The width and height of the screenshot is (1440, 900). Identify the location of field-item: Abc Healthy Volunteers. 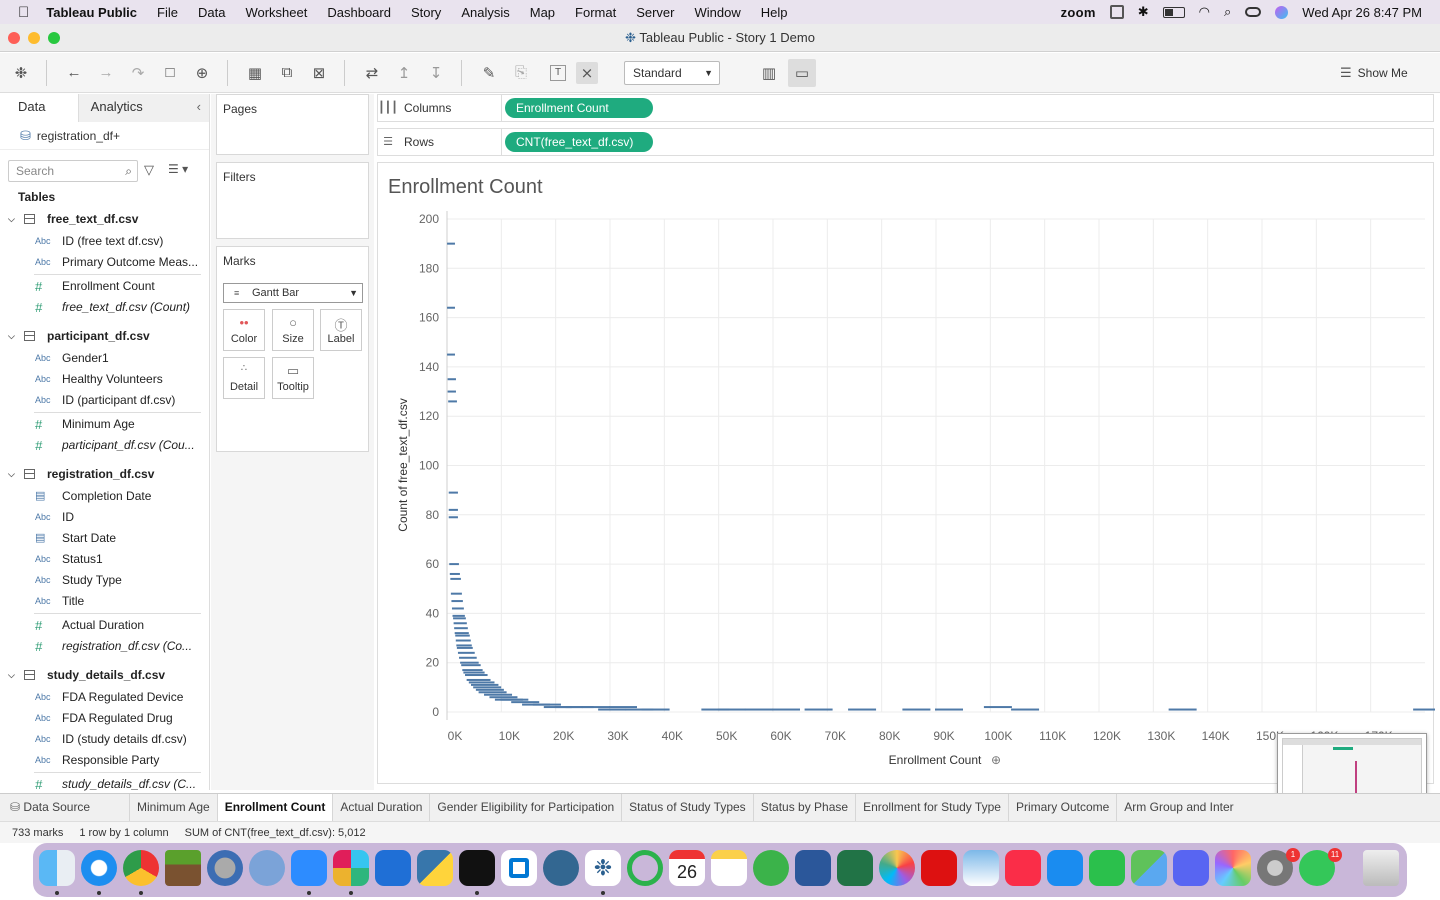
(101, 379).